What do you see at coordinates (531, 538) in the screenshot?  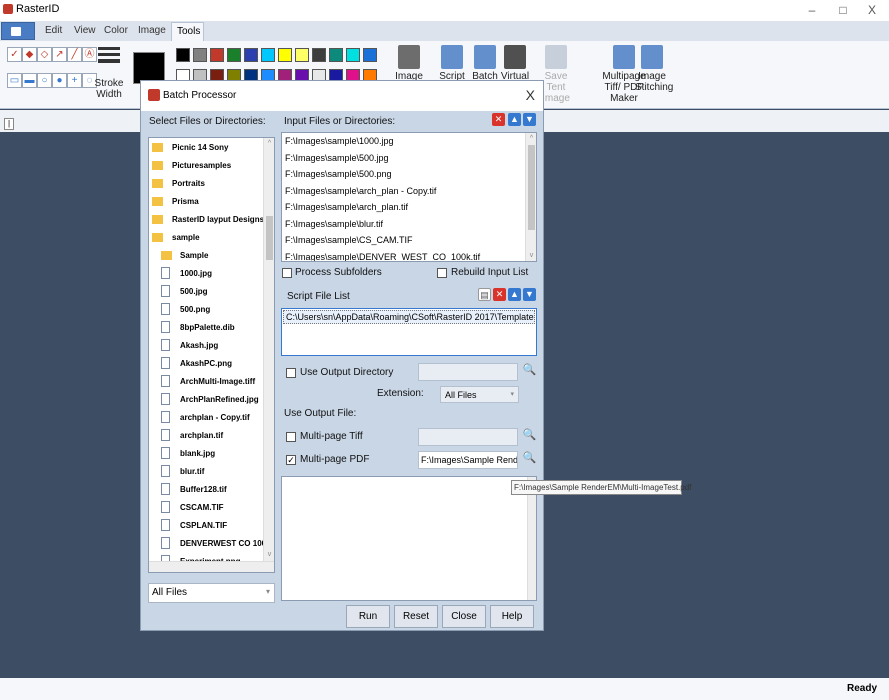 I see `log-scrollbar` at bounding box center [531, 538].